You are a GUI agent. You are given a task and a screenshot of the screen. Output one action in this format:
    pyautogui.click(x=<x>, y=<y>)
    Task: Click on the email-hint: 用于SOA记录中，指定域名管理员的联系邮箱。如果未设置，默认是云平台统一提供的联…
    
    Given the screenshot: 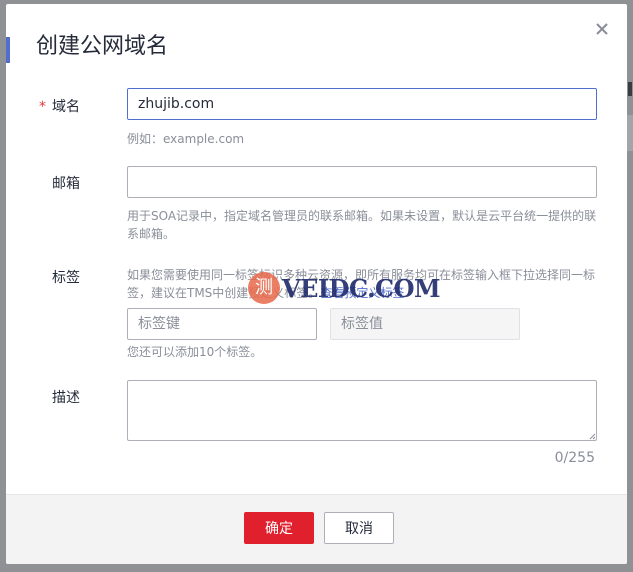 What is the action you would take?
    pyautogui.click(x=362, y=225)
    